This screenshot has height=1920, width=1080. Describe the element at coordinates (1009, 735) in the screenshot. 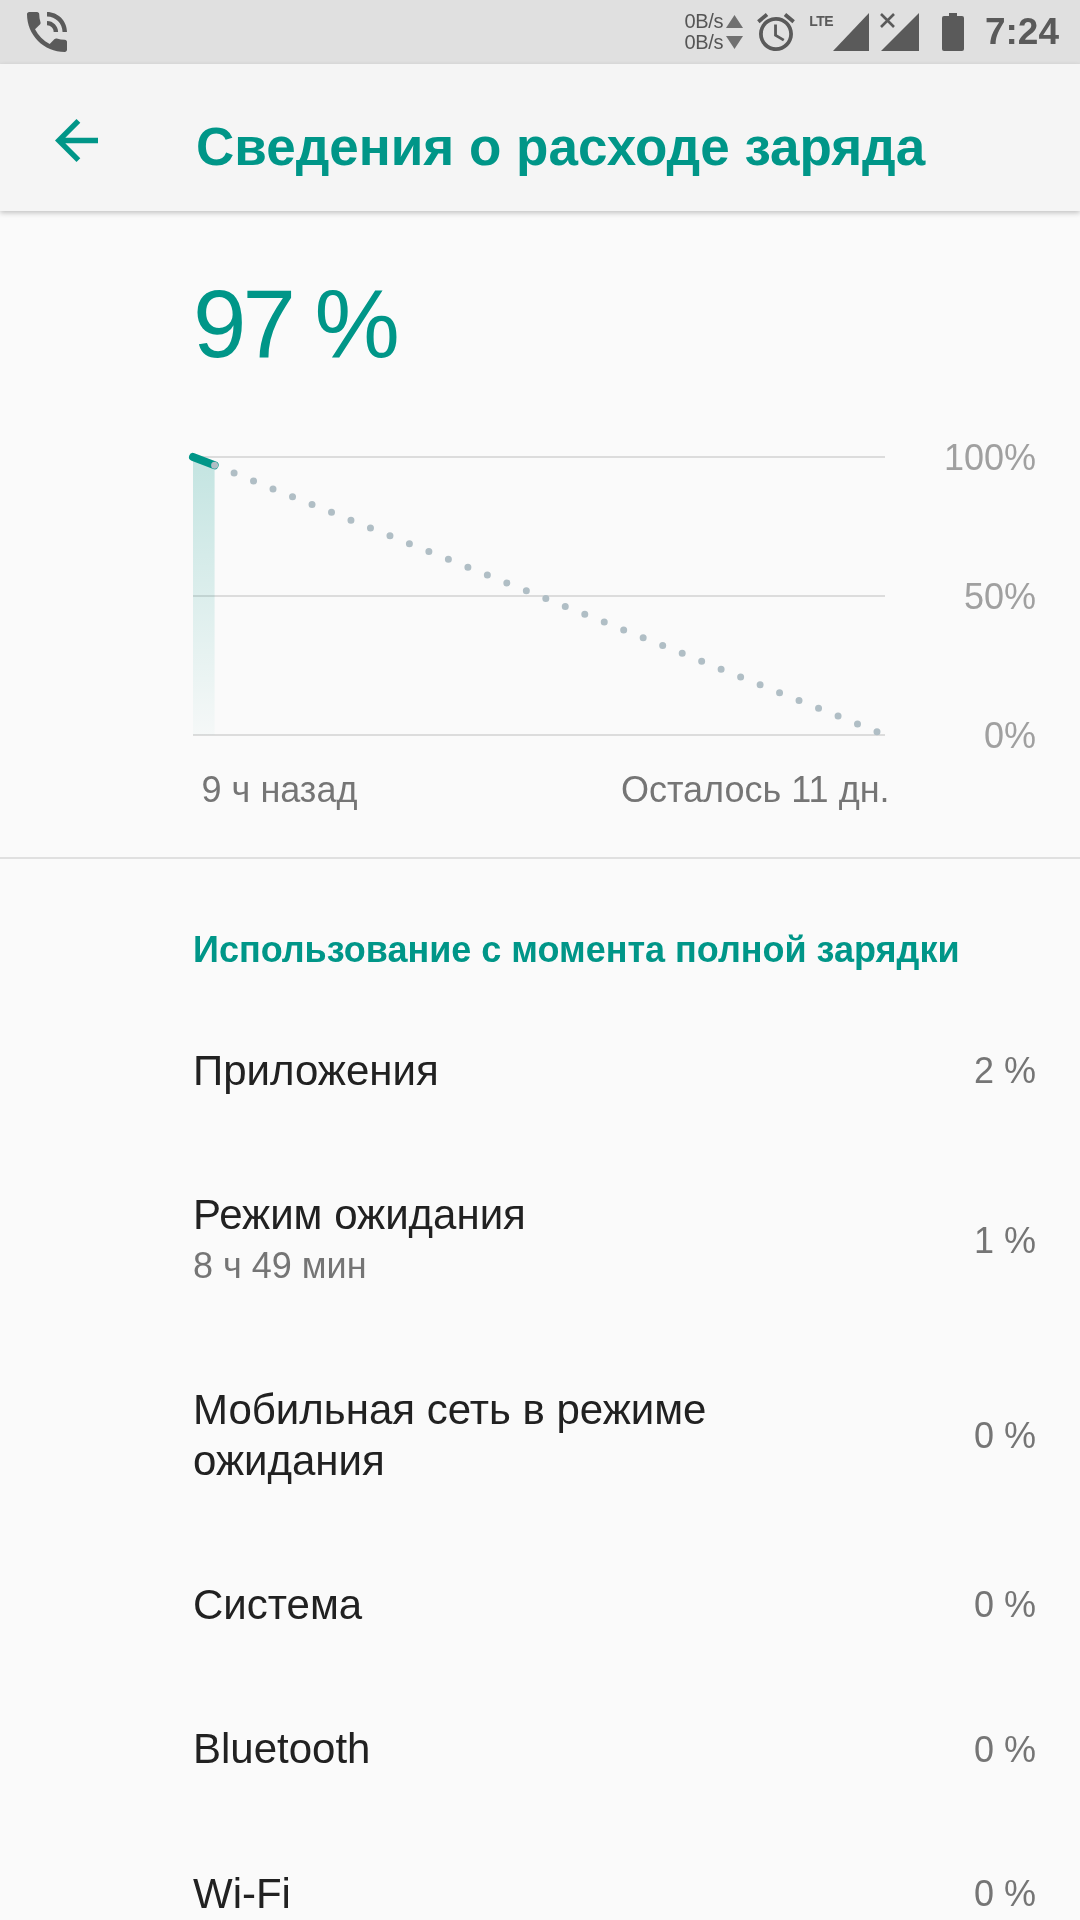

I see `y-axis-label: 0%` at that location.